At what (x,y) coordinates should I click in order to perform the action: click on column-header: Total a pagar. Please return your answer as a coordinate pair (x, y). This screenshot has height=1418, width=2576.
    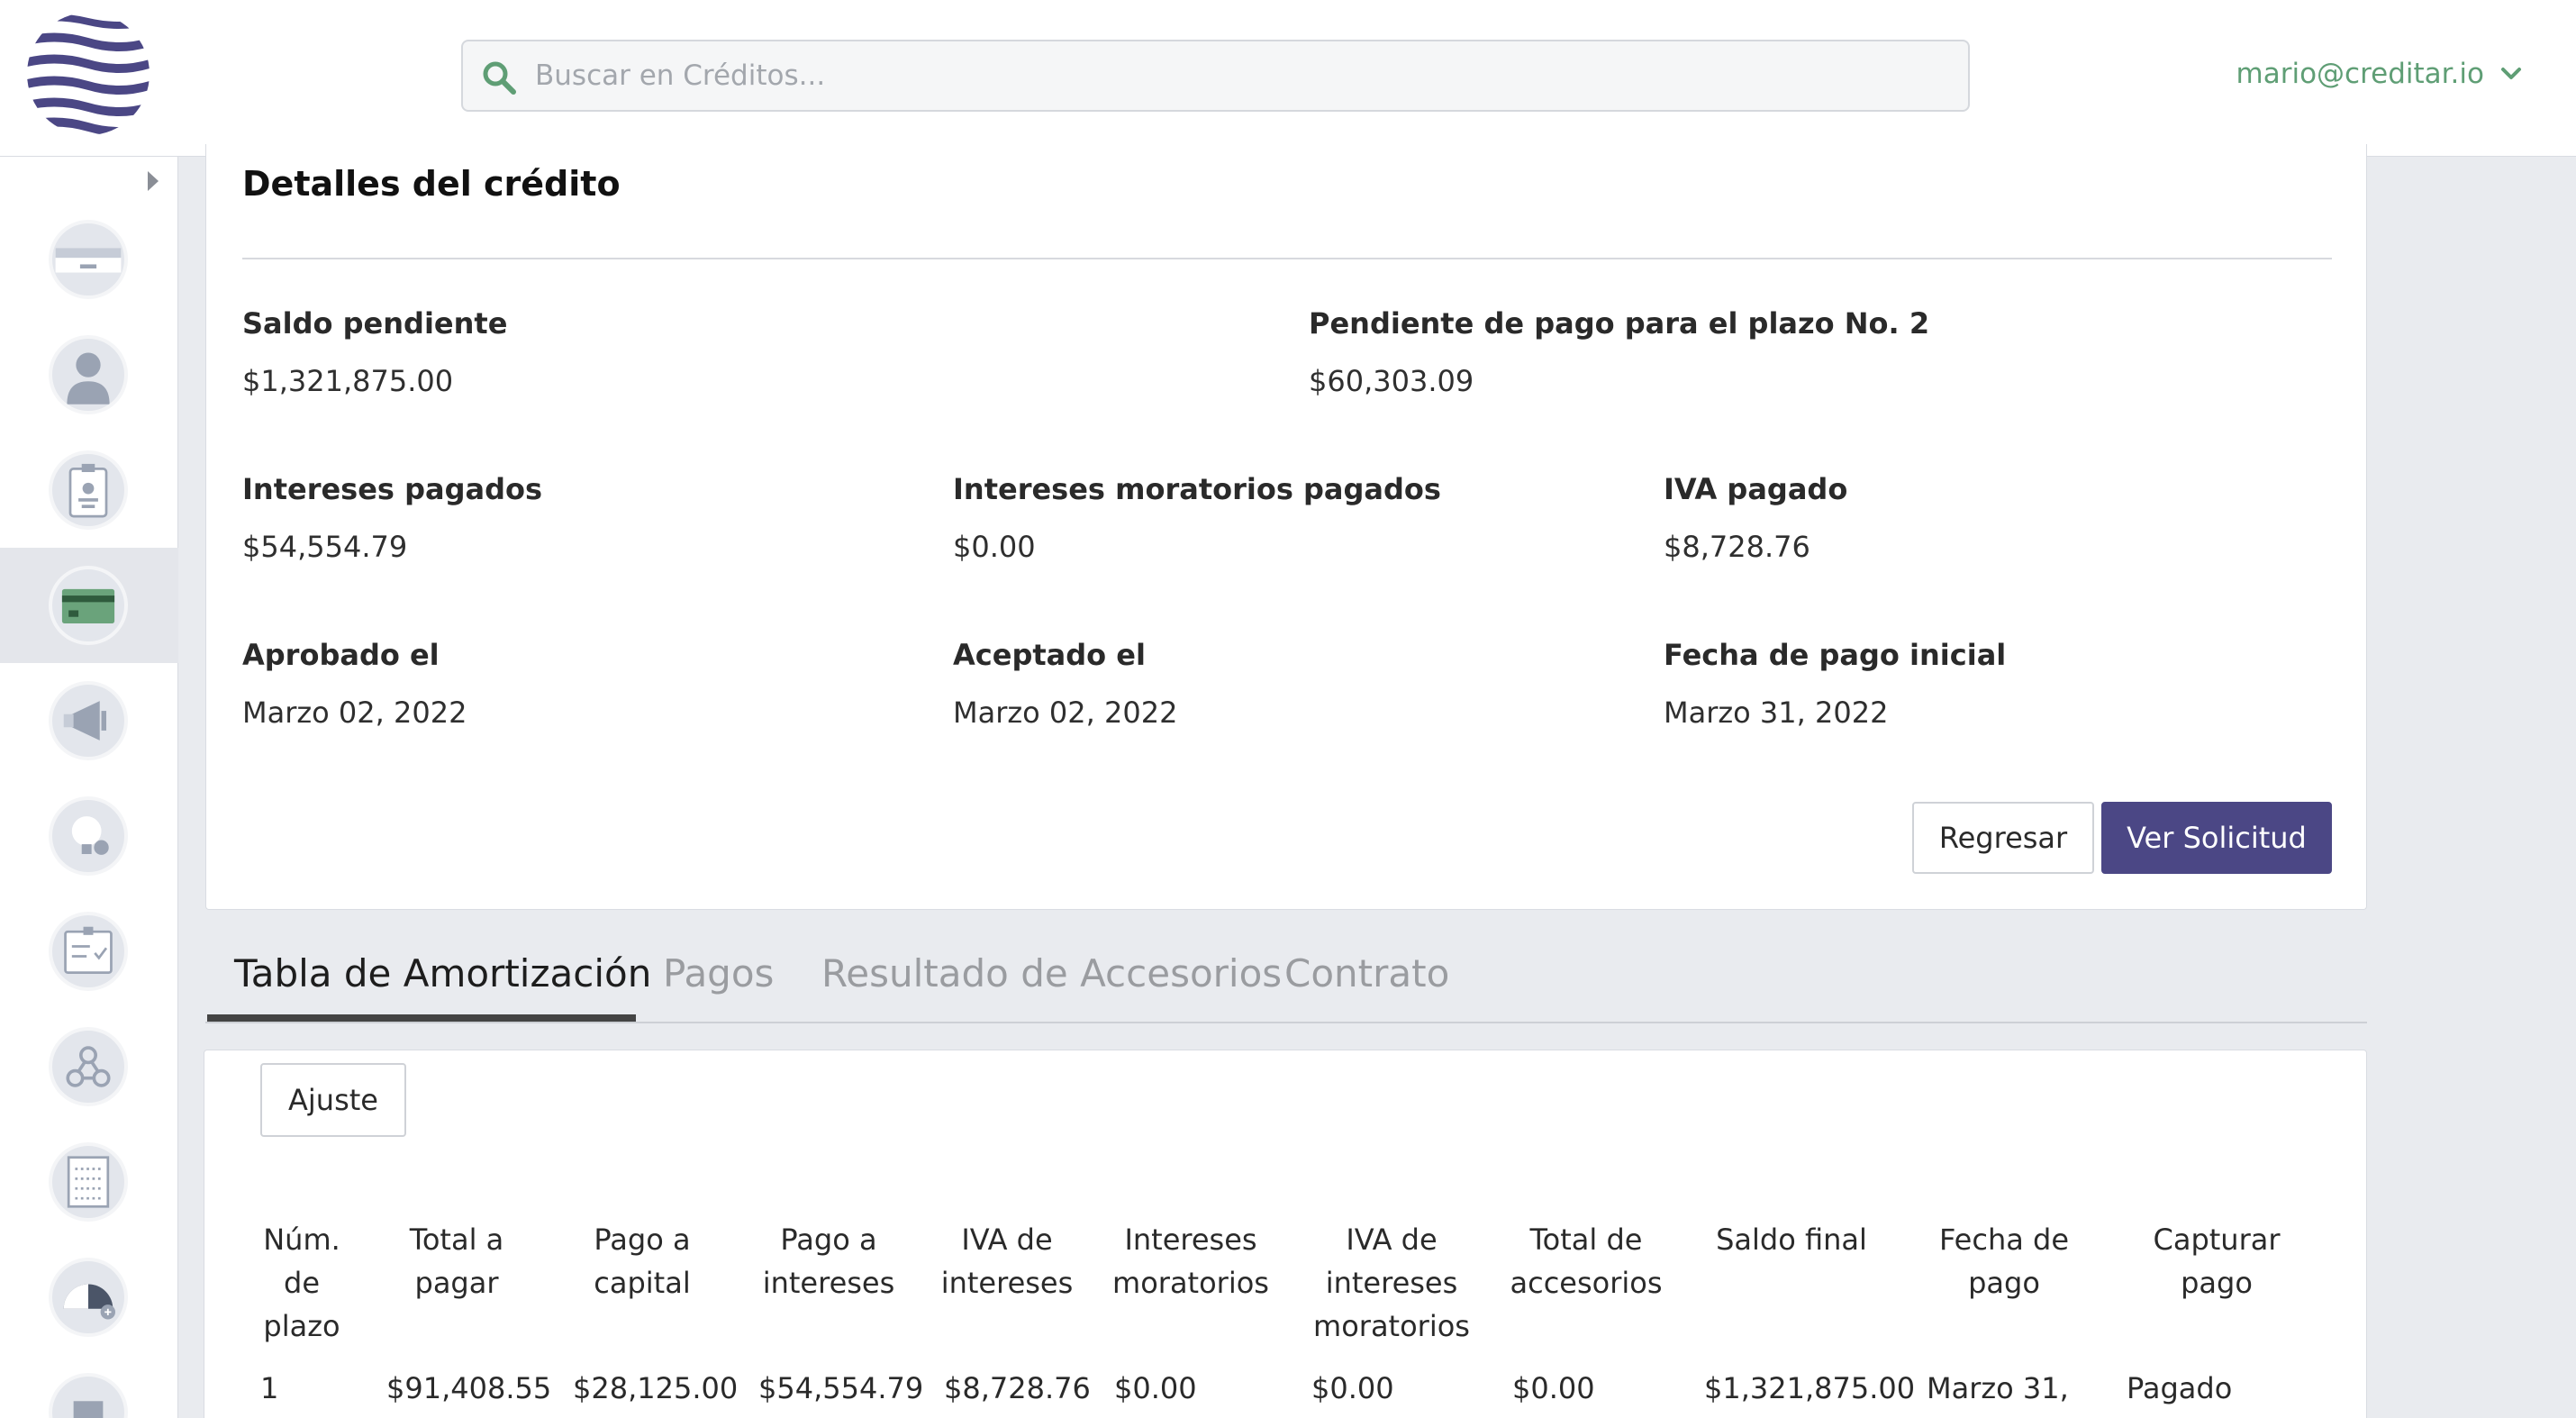
    Looking at the image, I should click on (457, 1261).